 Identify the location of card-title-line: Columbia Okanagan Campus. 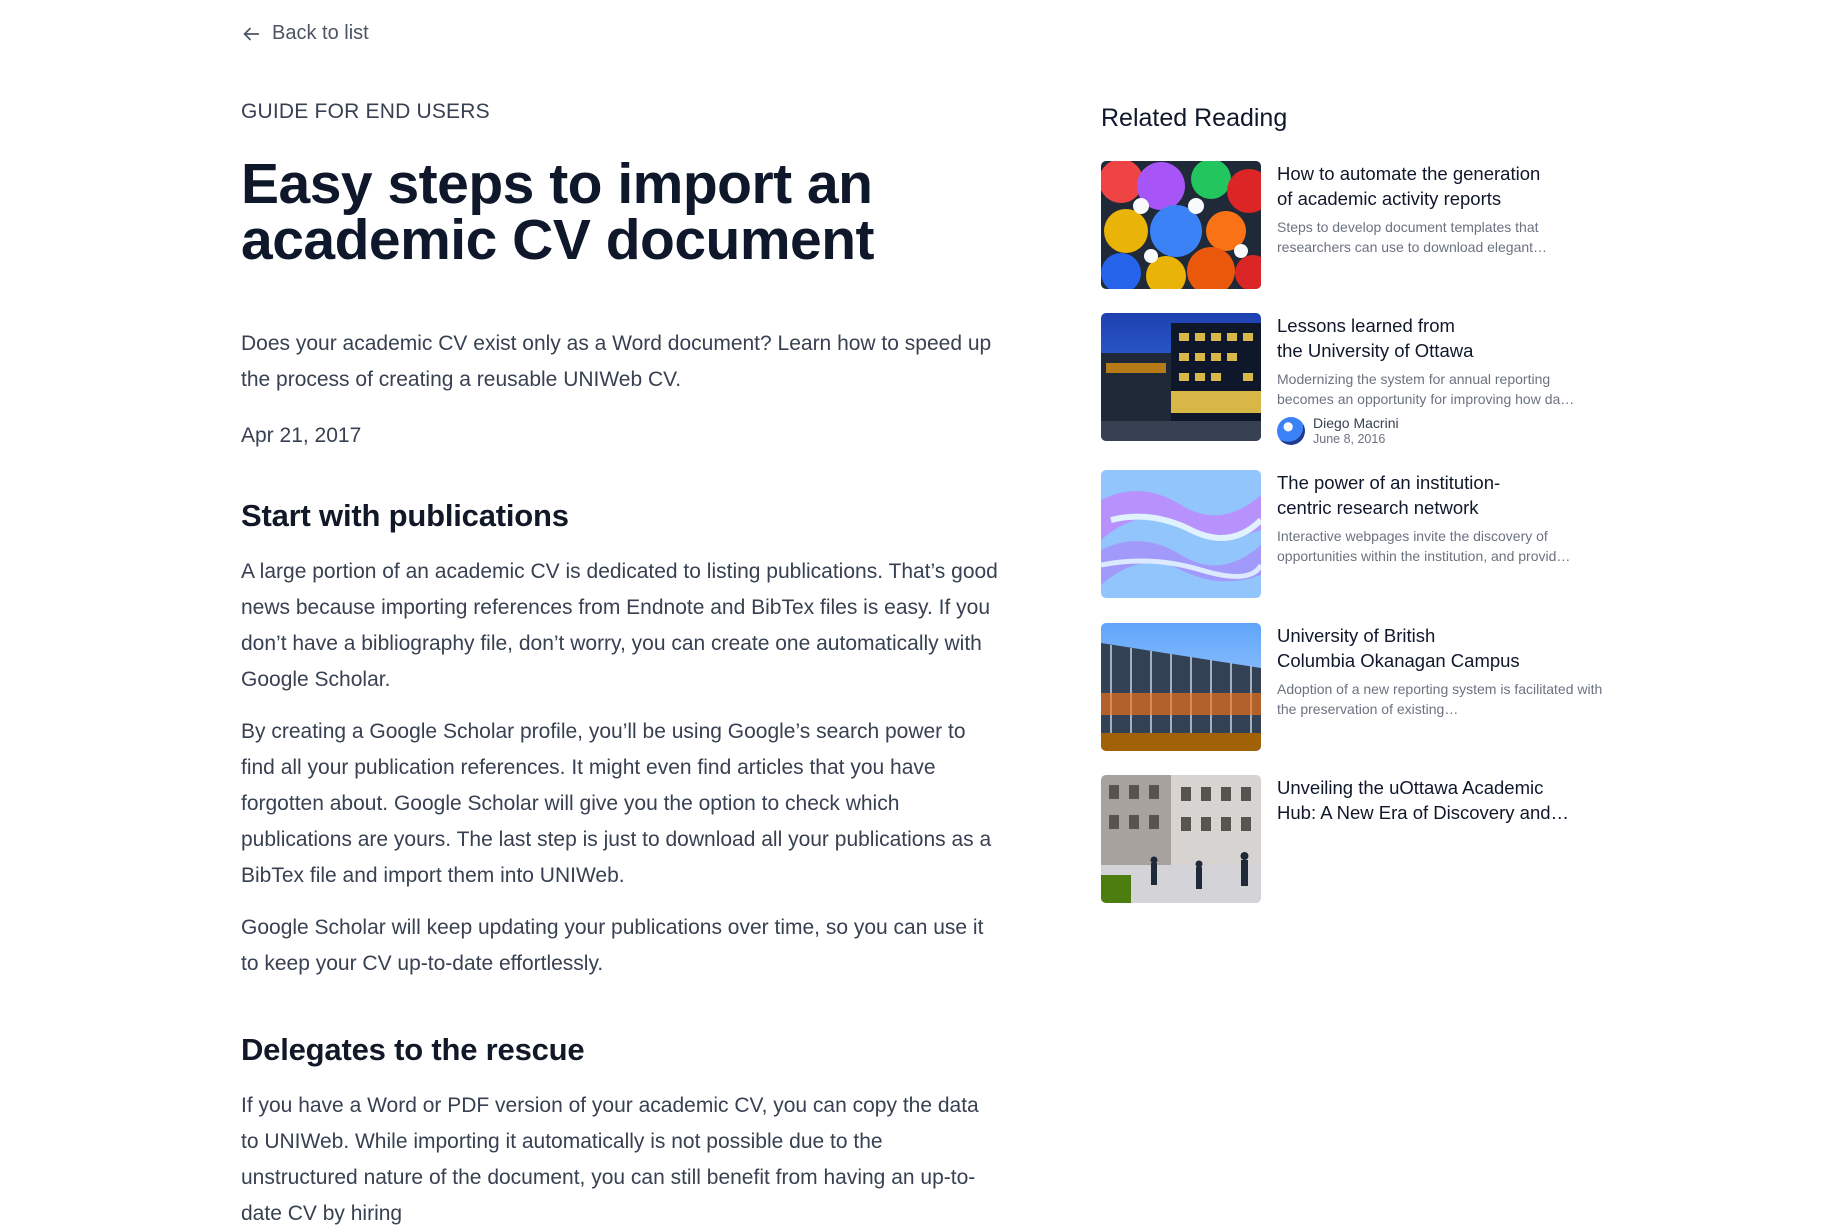
(1398, 660).